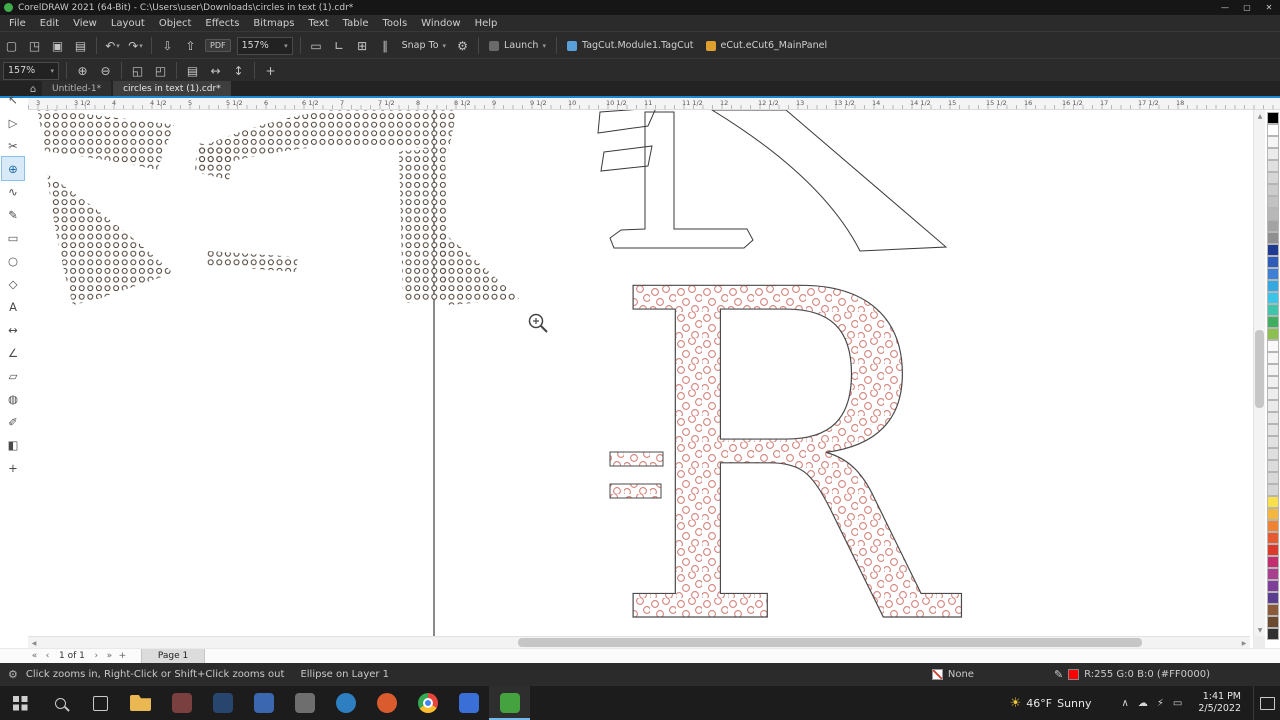 This screenshot has width=1280, height=720. Describe the element at coordinates (190, 45) in the screenshot. I see `export-button: ⇧` at that location.